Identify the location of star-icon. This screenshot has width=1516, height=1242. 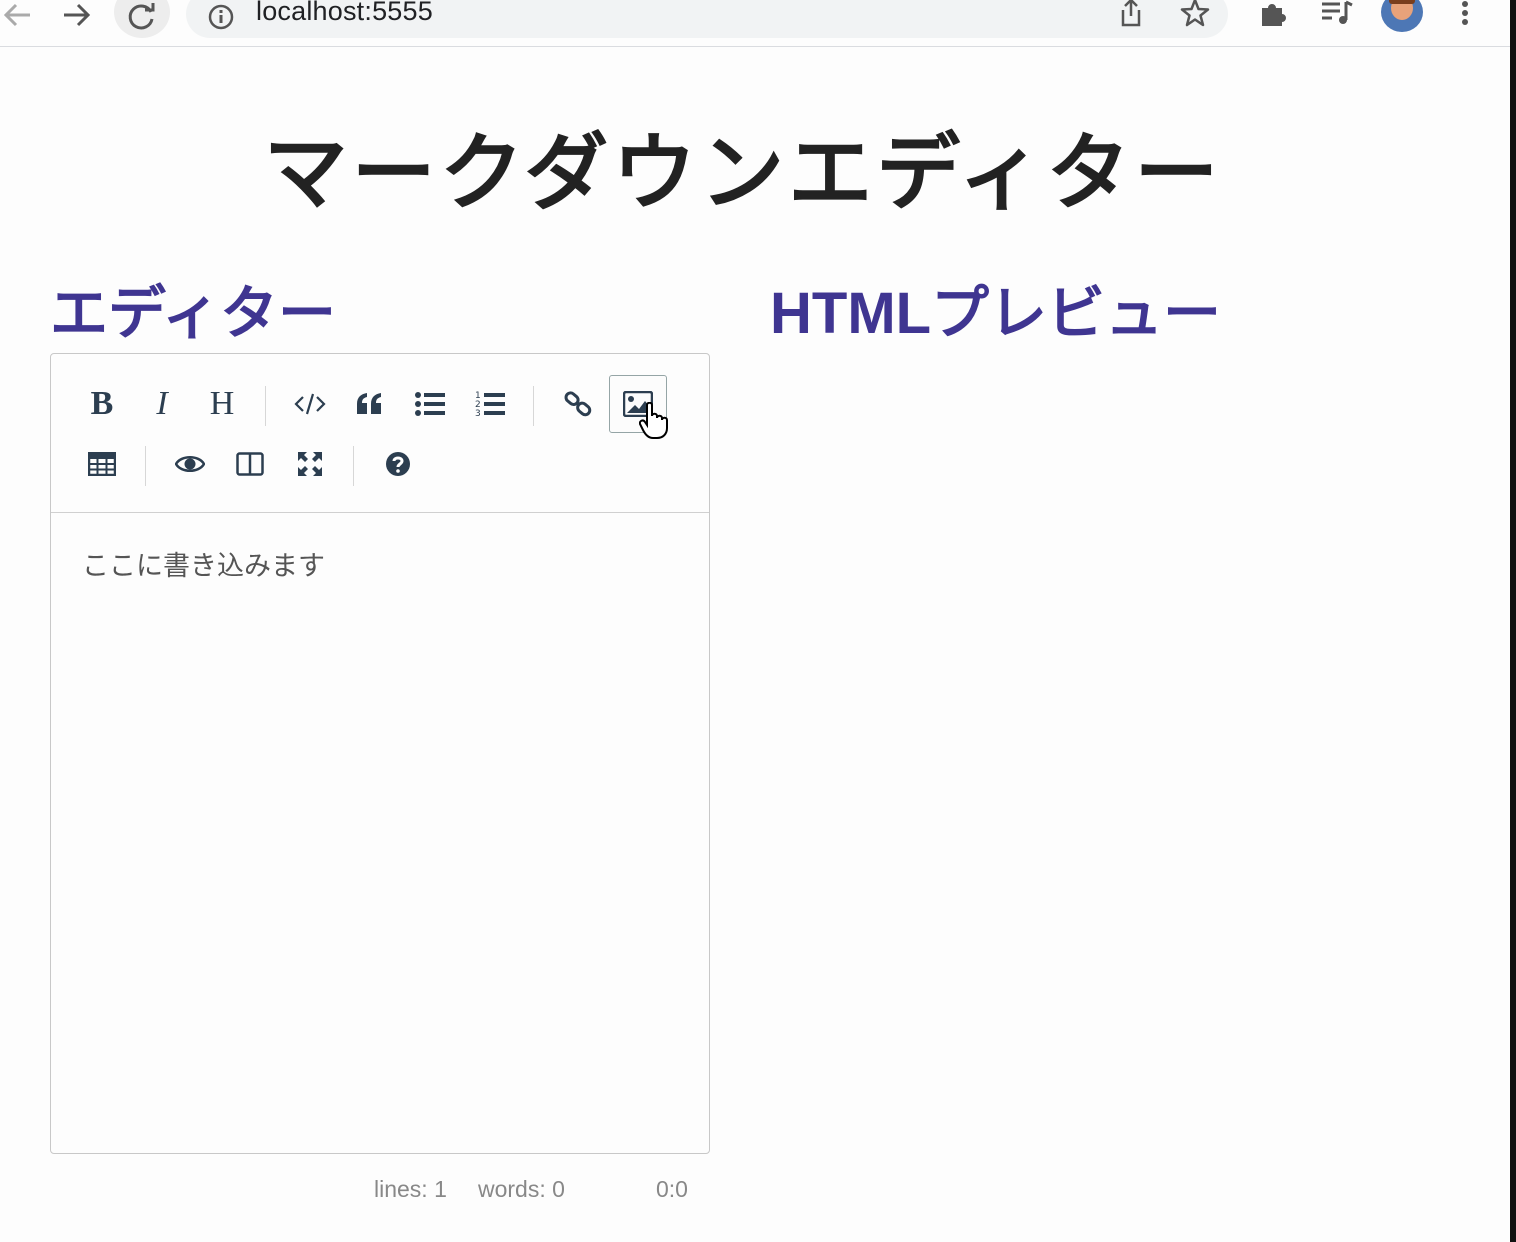
(1195, 14).